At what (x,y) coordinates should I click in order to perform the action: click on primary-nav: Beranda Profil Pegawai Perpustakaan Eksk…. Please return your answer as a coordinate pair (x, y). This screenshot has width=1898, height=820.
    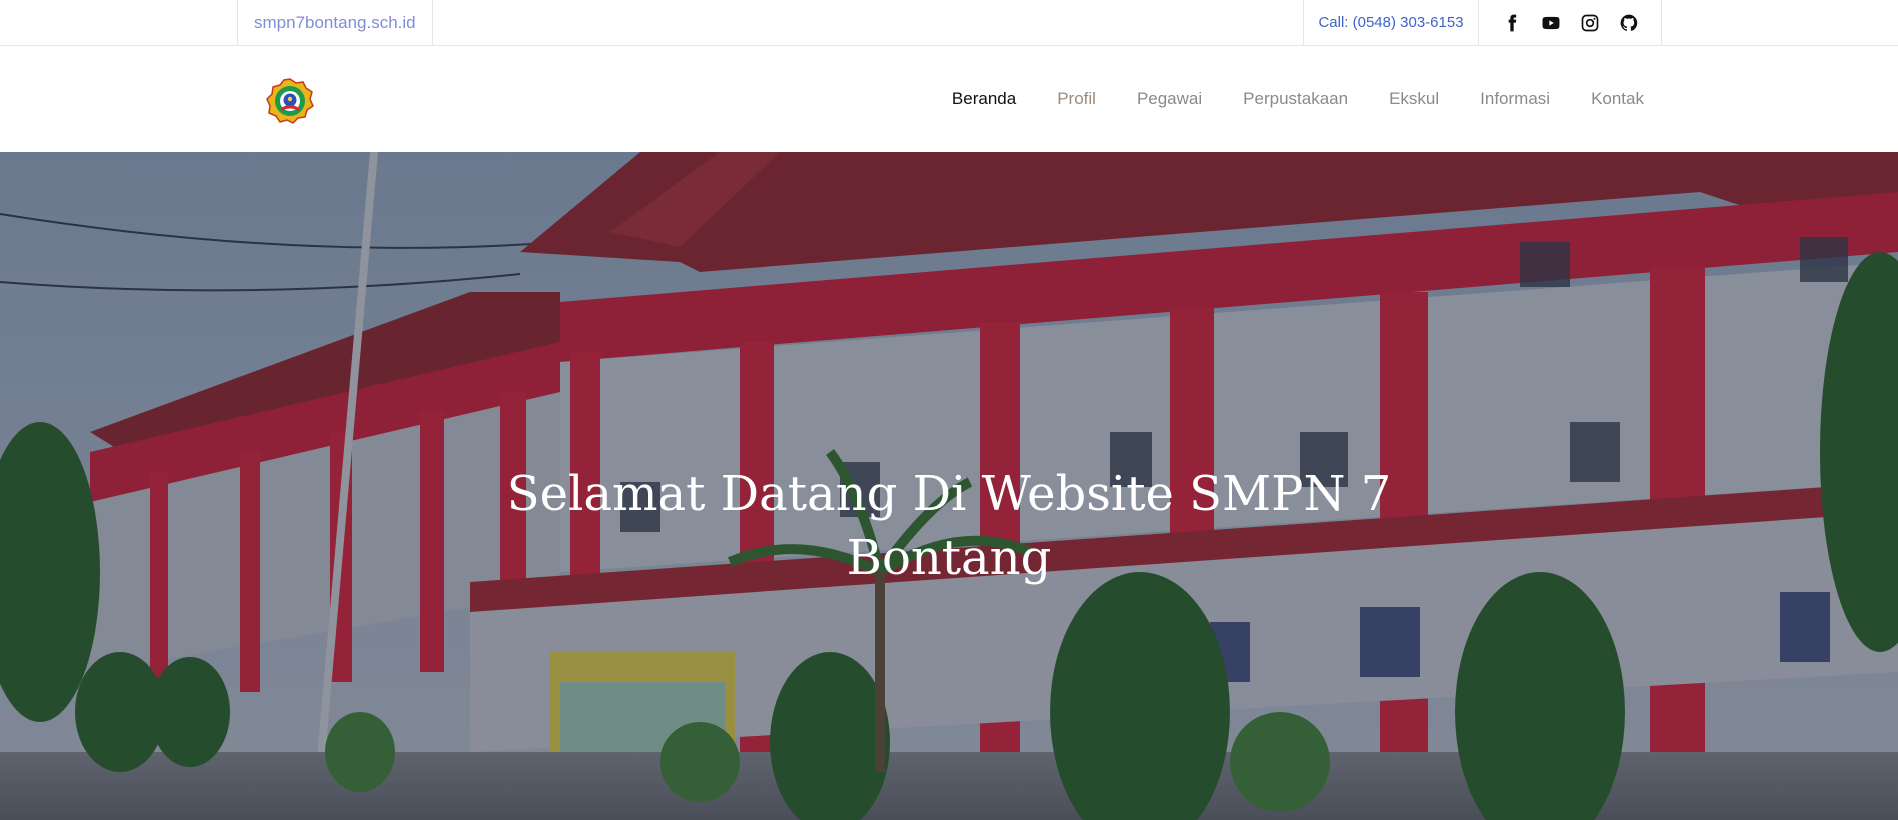
    Looking at the image, I should click on (1298, 99).